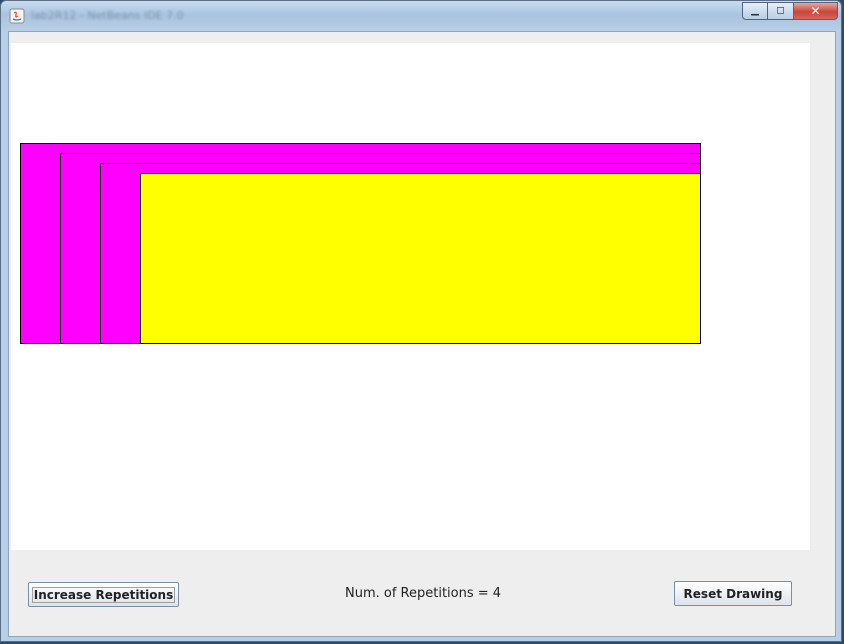 This screenshot has width=844, height=644. What do you see at coordinates (423, 593) in the screenshot?
I see `repetitions-status: Num. of Repetitions = 4` at bounding box center [423, 593].